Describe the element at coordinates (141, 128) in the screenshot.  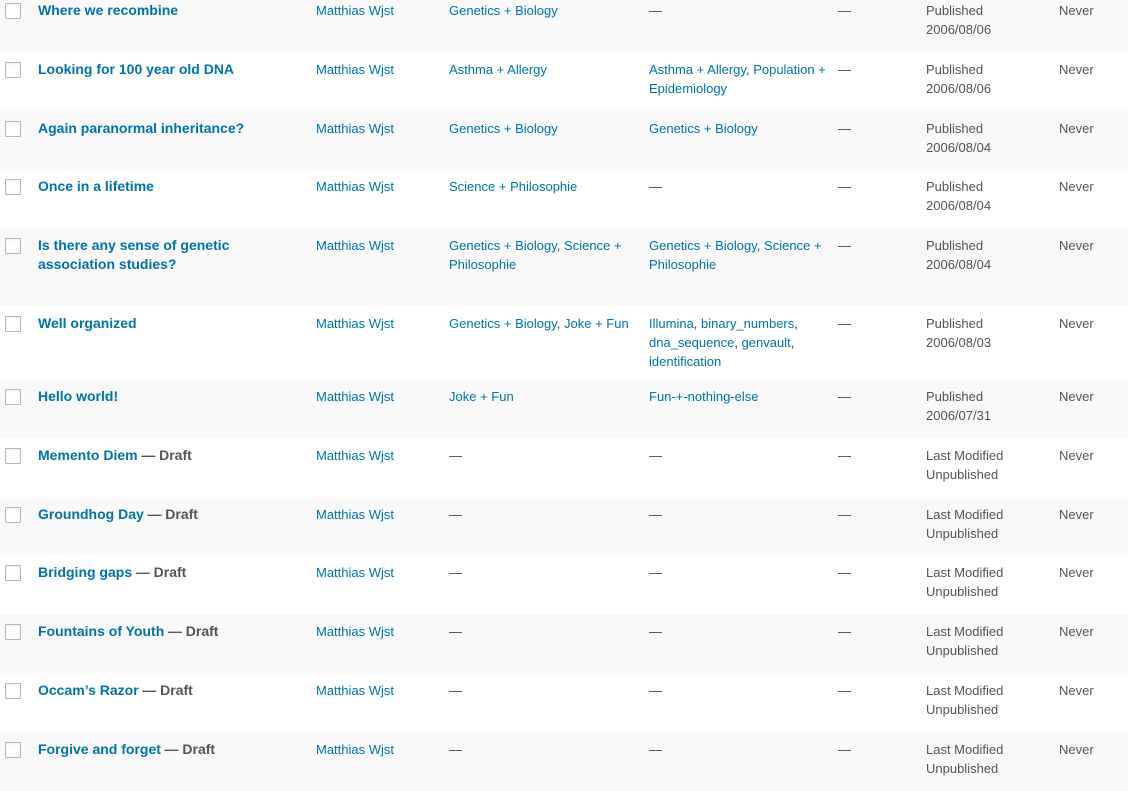
I see `post-title-link: Again paranormal inheritance?` at that location.